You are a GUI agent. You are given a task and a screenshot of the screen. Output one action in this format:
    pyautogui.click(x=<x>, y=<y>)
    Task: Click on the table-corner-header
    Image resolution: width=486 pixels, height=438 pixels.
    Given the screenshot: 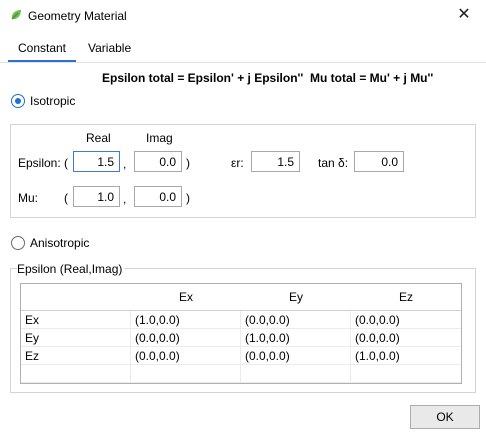 What is the action you would take?
    pyautogui.click(x=76, y=297)
    